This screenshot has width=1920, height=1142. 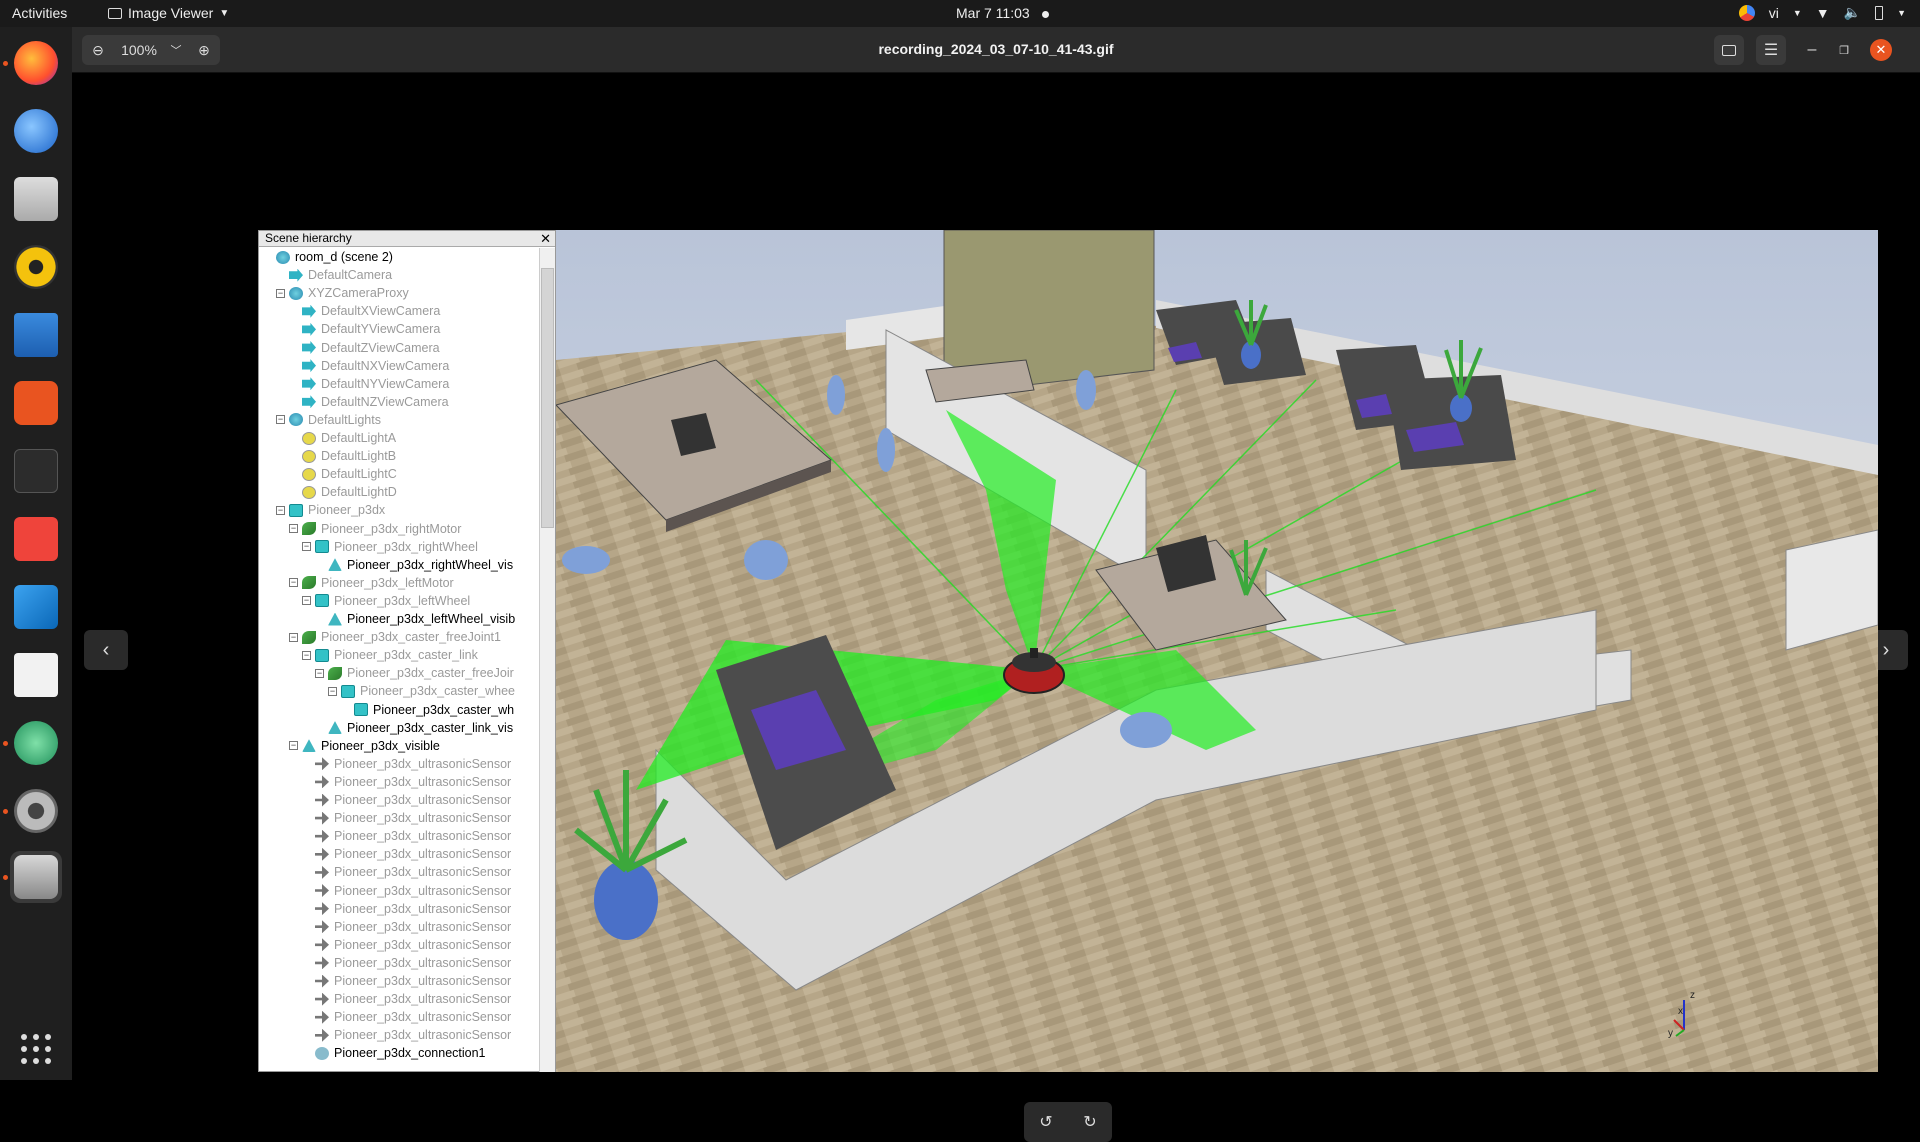 I want to click on tree-item: Pioneer_p3dx_leftWheel_visib, so click(x=415, y=619).